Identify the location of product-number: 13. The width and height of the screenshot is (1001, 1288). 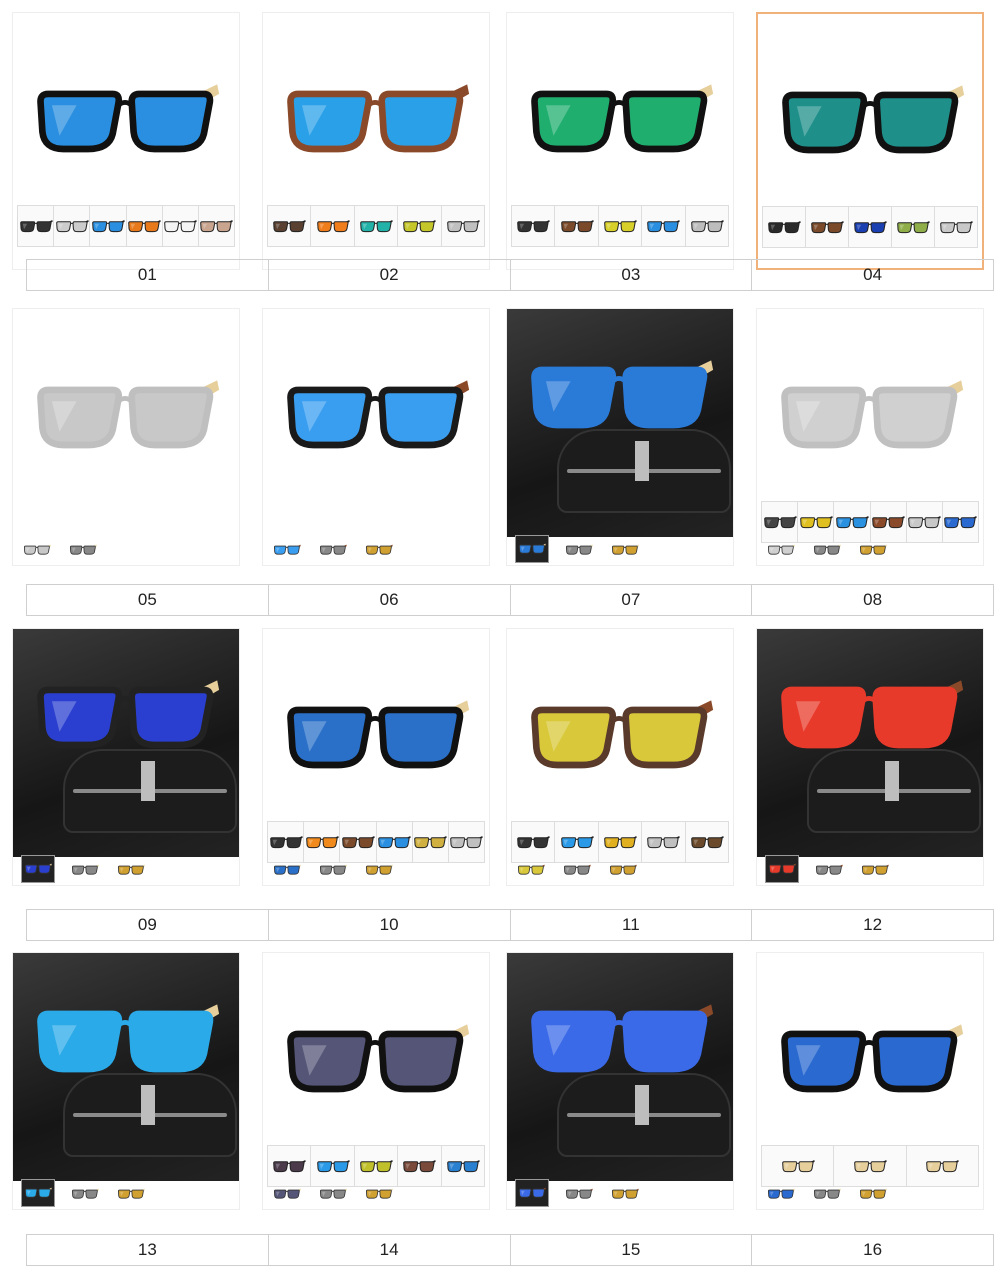
(148, 1250).